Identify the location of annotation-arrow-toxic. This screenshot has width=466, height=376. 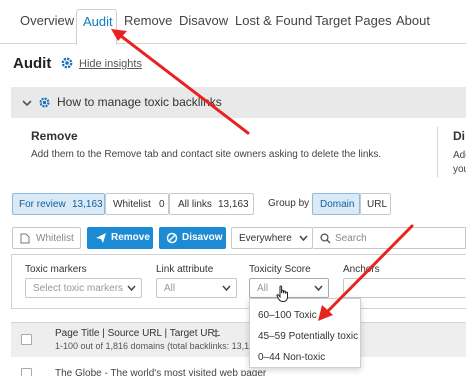
(366, 272).